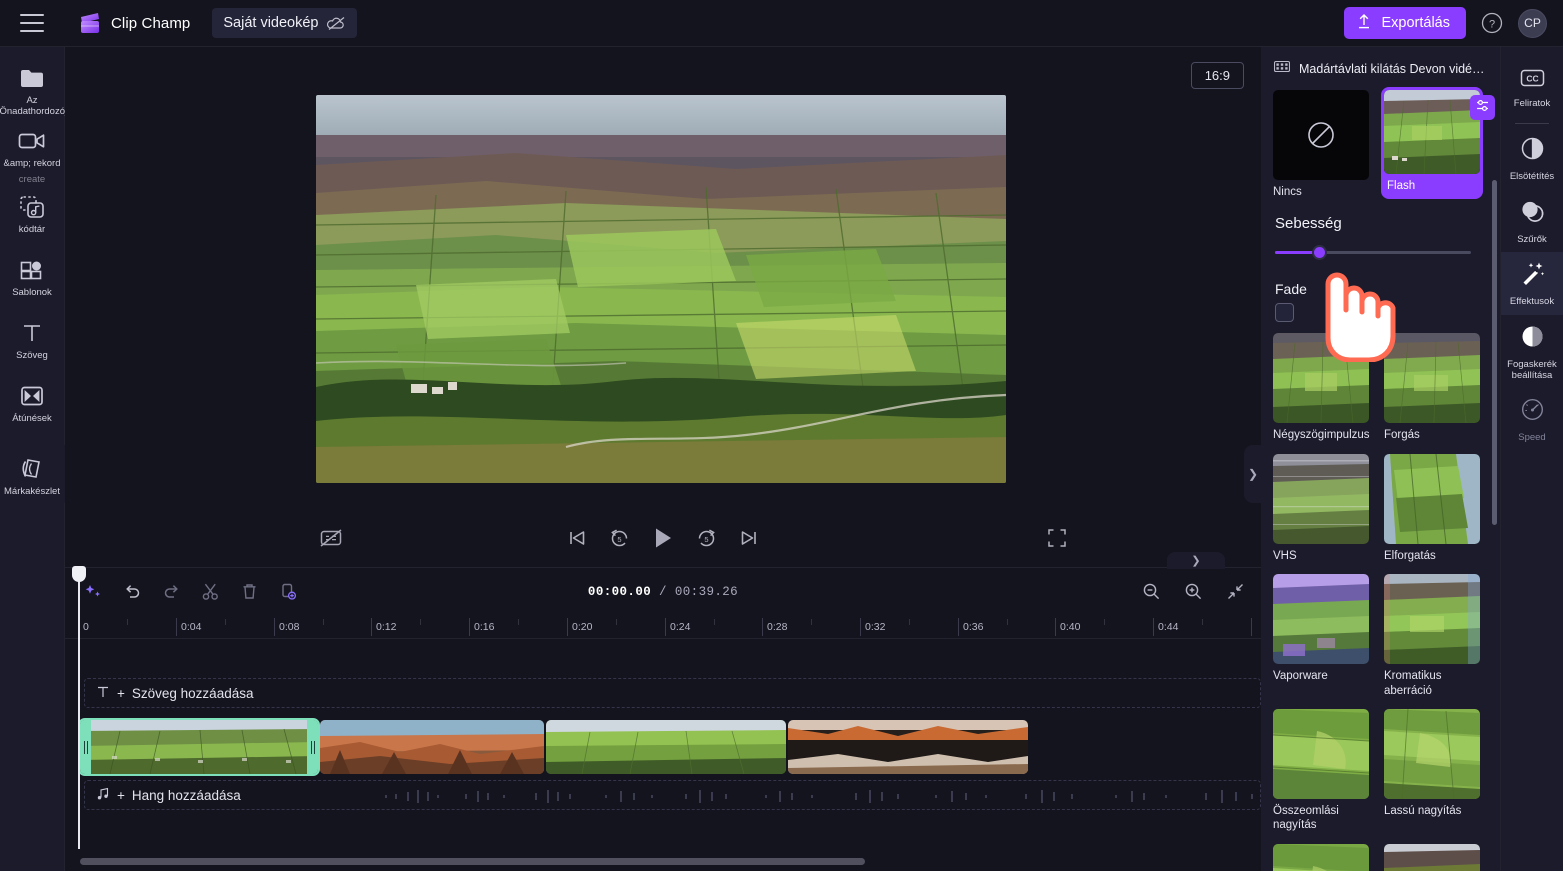 The height and width of the screenshot is (871, 1563). I want to click on ruler-label: 0, so click(86, 627).